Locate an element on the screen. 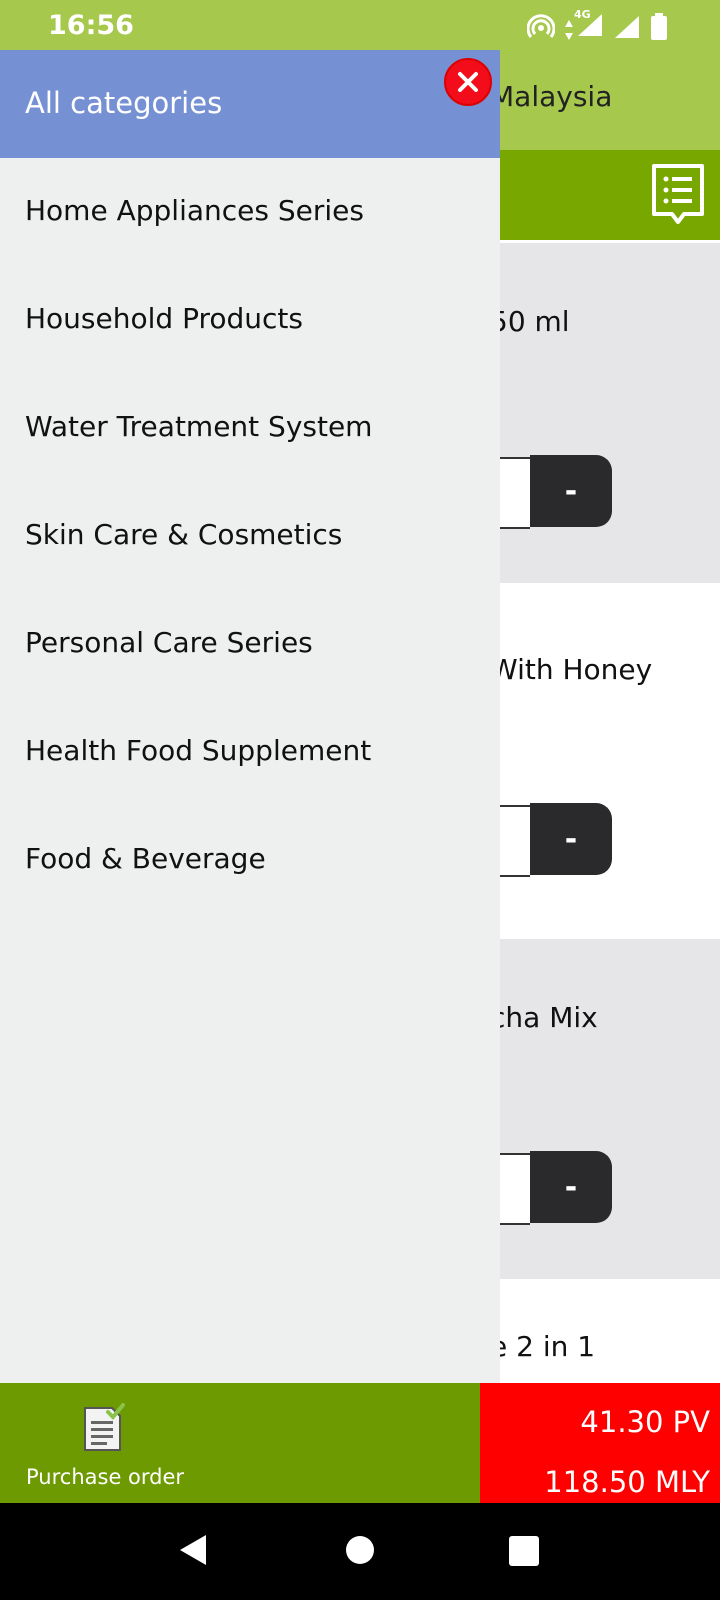  purchase-order-icon is located at coordinates (104, 1427).